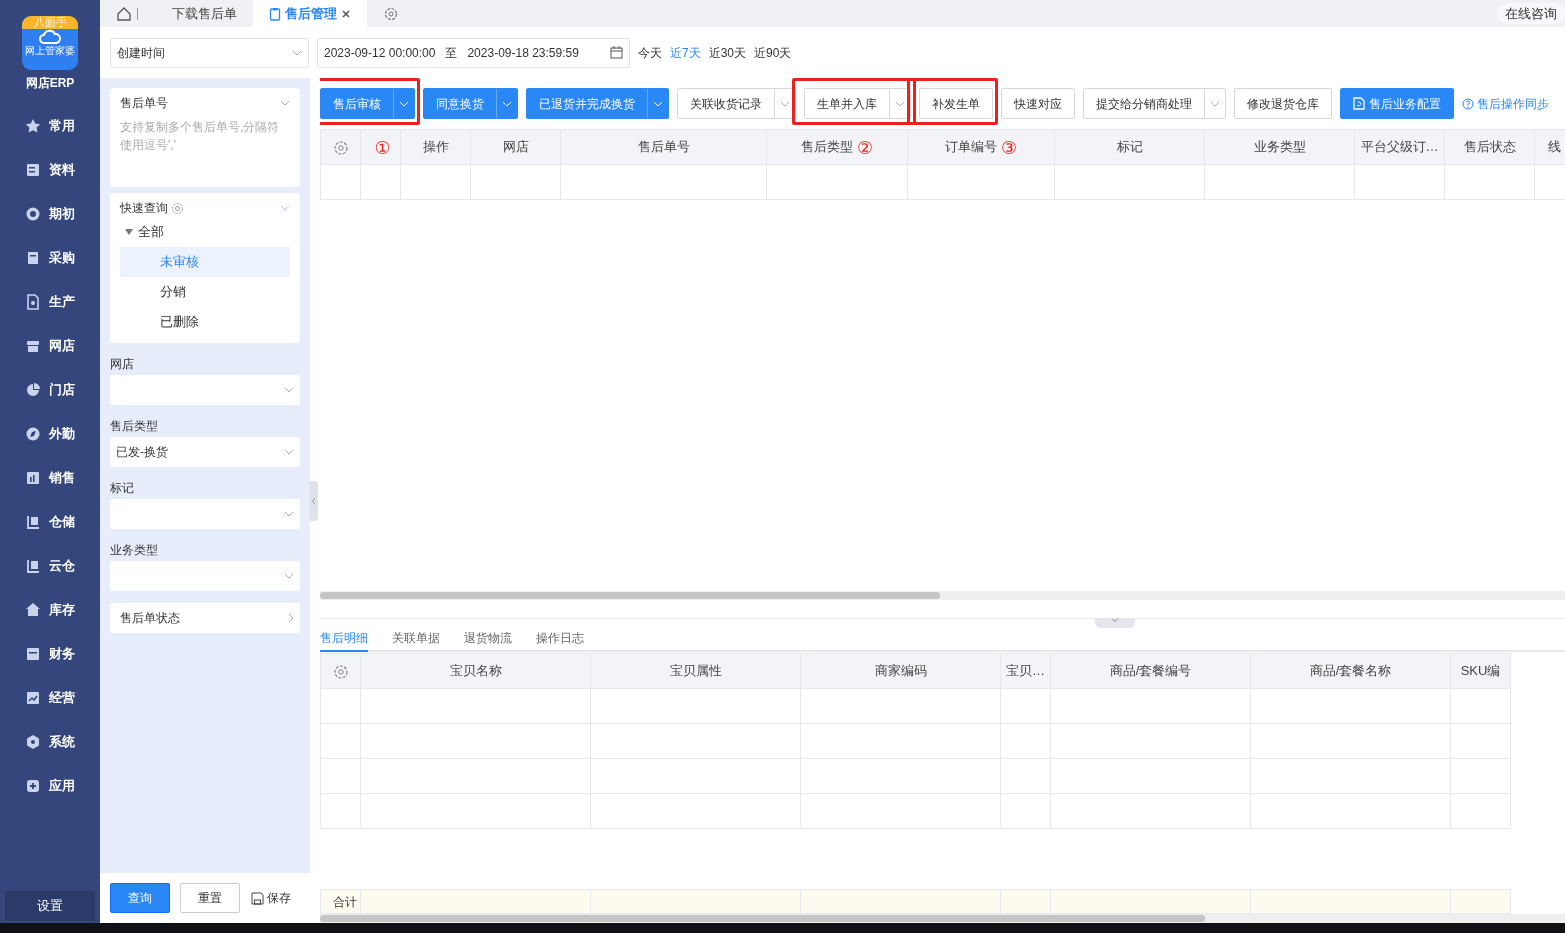 Image resolution: width=1565 pixels, height=933 pixels. I want to click on cloud-icon, so click(50, 37).